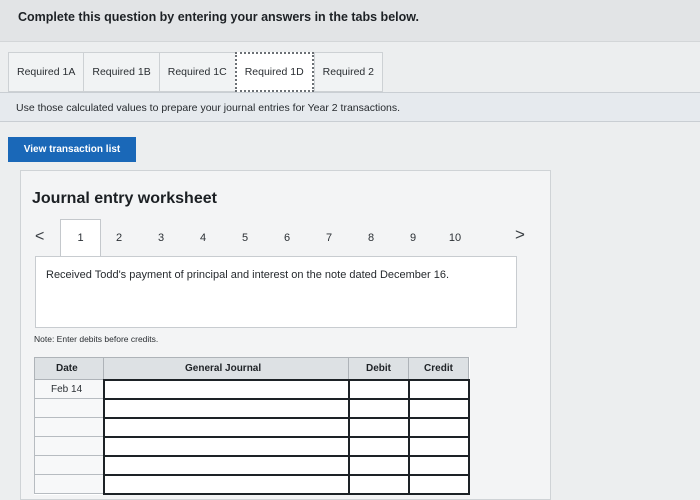 The image size is (700, 500). What do you see at coordinates (378, 368) in the screenshot?
I see `column-header-debit: Debit` at bounding box center [378, 368].